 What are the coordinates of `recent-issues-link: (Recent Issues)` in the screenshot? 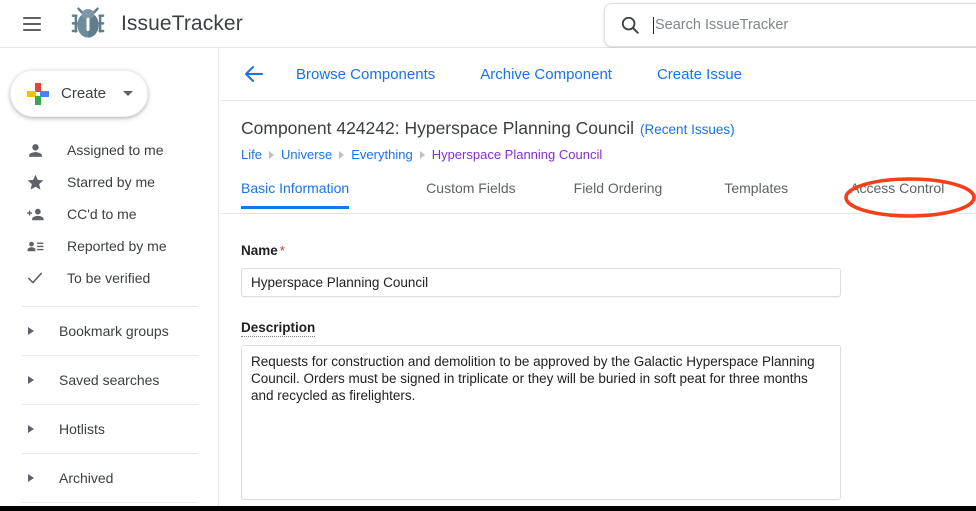 It's located at (687, 129).